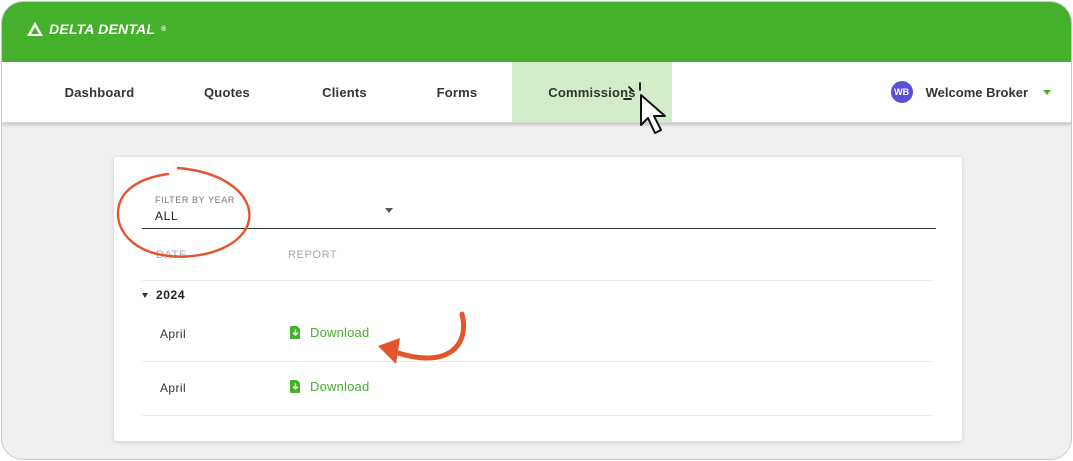  I want to click on year-group-toggle: 2024, so click(163, 295).